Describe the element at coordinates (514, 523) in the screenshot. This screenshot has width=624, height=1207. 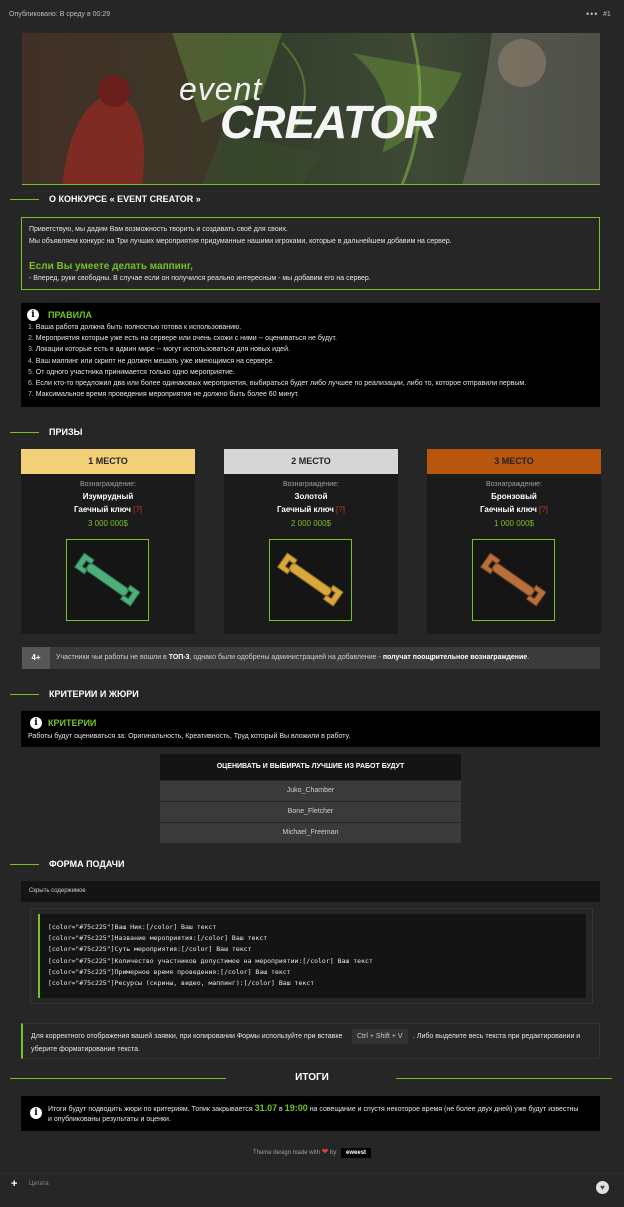
I see `prize-amount: 1 000 000$` at that location.